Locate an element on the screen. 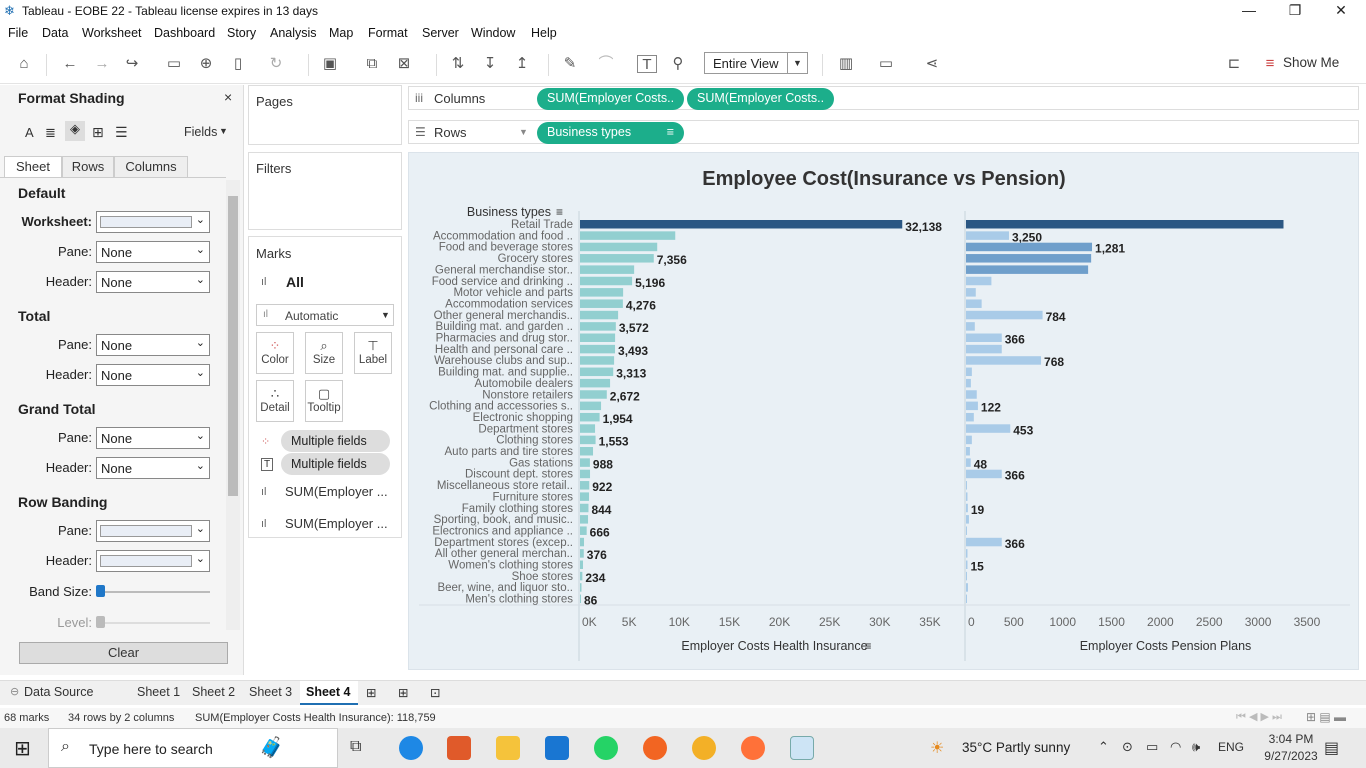  grid-view-icon: ⊞ ▤ ▬ is located at coordinates (1326, 717).